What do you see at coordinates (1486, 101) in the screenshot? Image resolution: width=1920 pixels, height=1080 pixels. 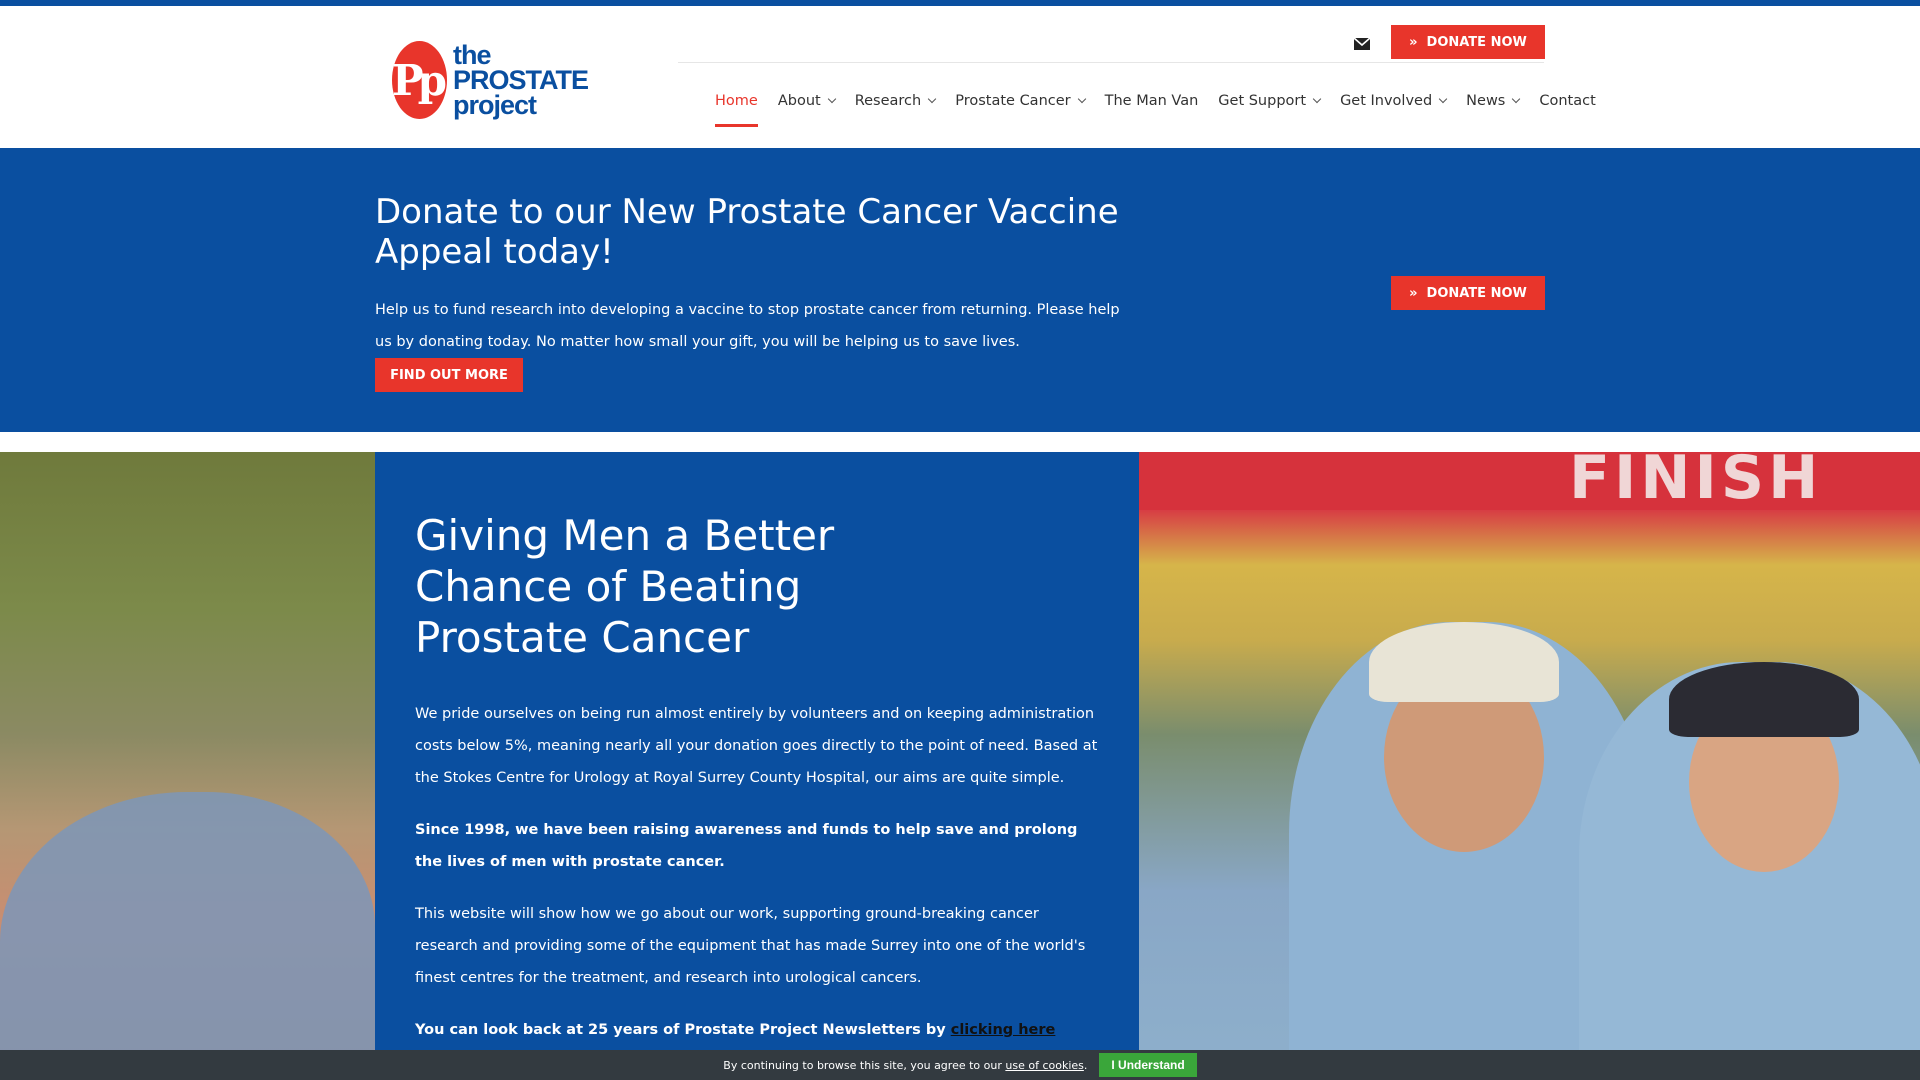 I see `nav-item-label: News` at bounding box center [1486, 101].